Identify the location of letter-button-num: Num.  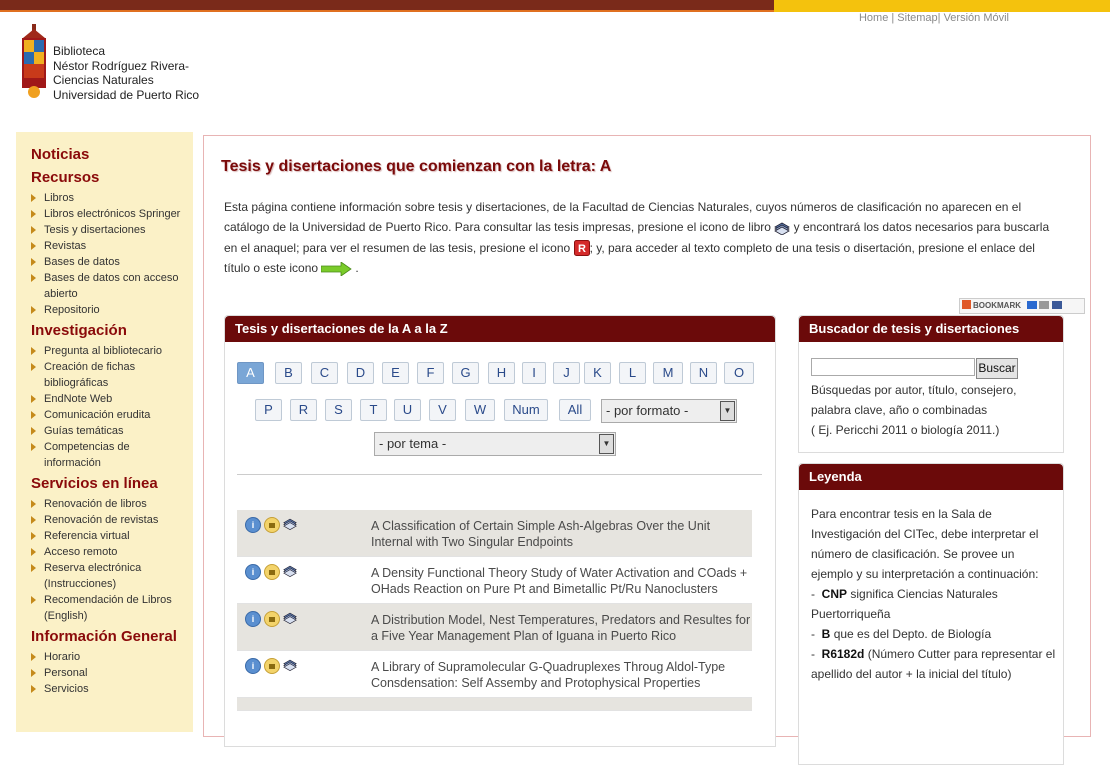
(526, 410).